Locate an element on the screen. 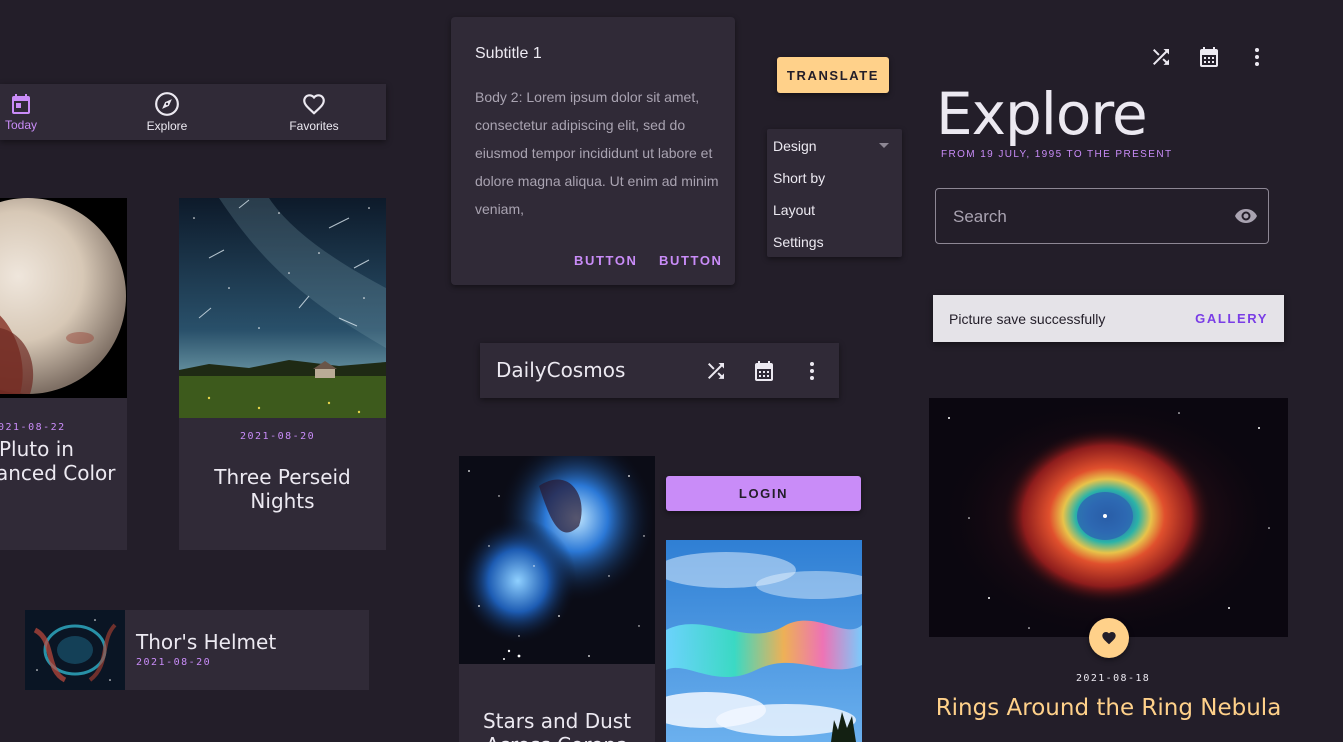  nav-item-favorites: Favorites is located at coordinates (314, 112).